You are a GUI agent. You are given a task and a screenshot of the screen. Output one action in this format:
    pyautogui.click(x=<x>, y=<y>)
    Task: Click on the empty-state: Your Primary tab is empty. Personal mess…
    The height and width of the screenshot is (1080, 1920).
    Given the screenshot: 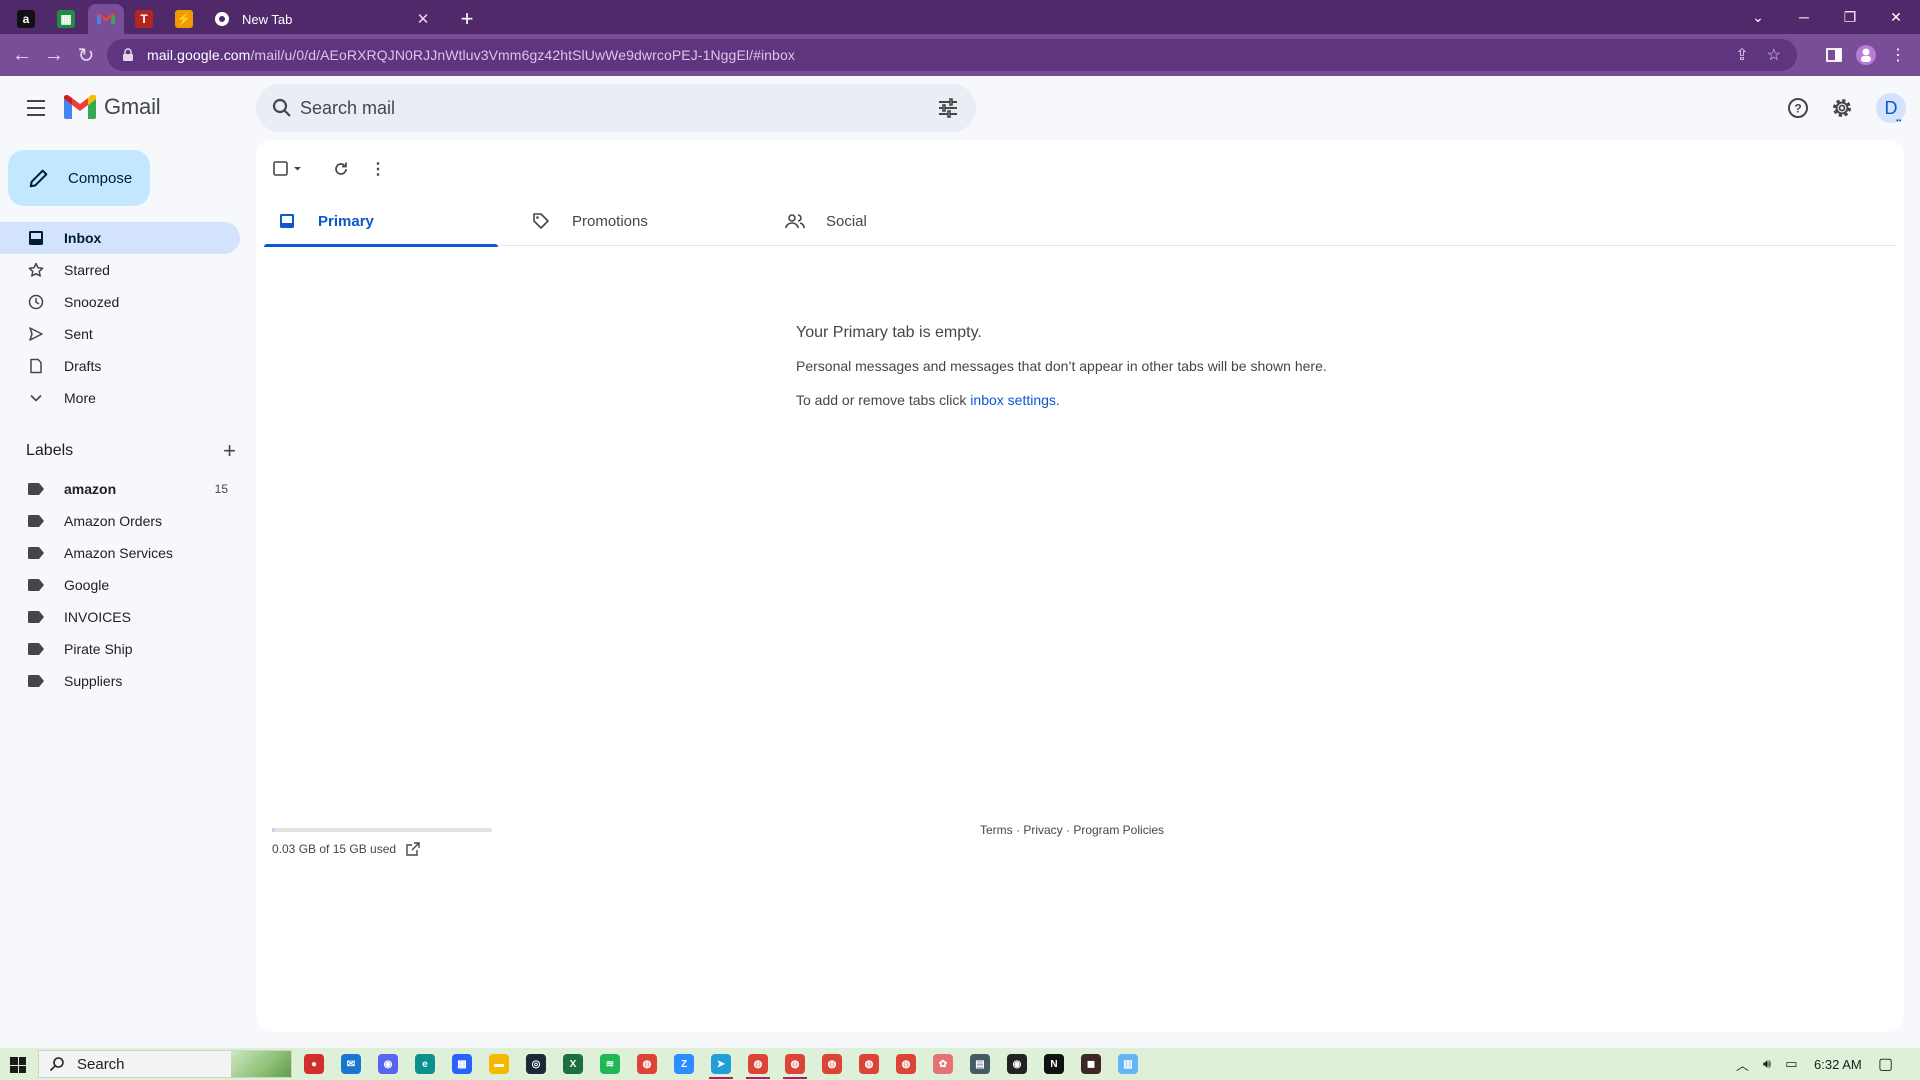 What is the action you would take?
    pyautogui.click(x=1146, y=366)
    